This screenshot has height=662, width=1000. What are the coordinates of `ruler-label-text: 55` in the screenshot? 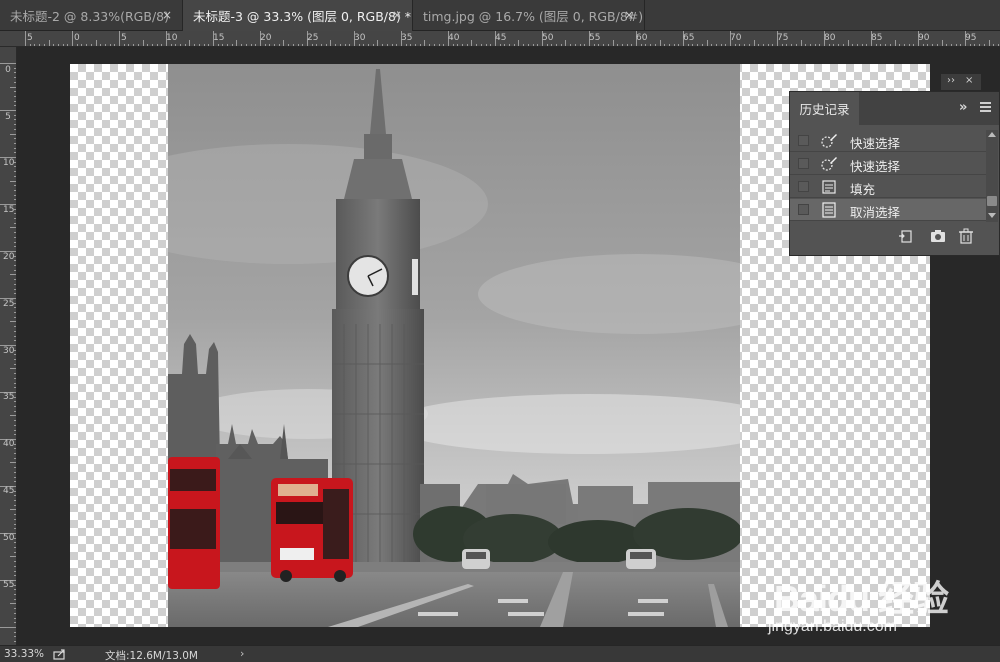 It's located at (9, 585).